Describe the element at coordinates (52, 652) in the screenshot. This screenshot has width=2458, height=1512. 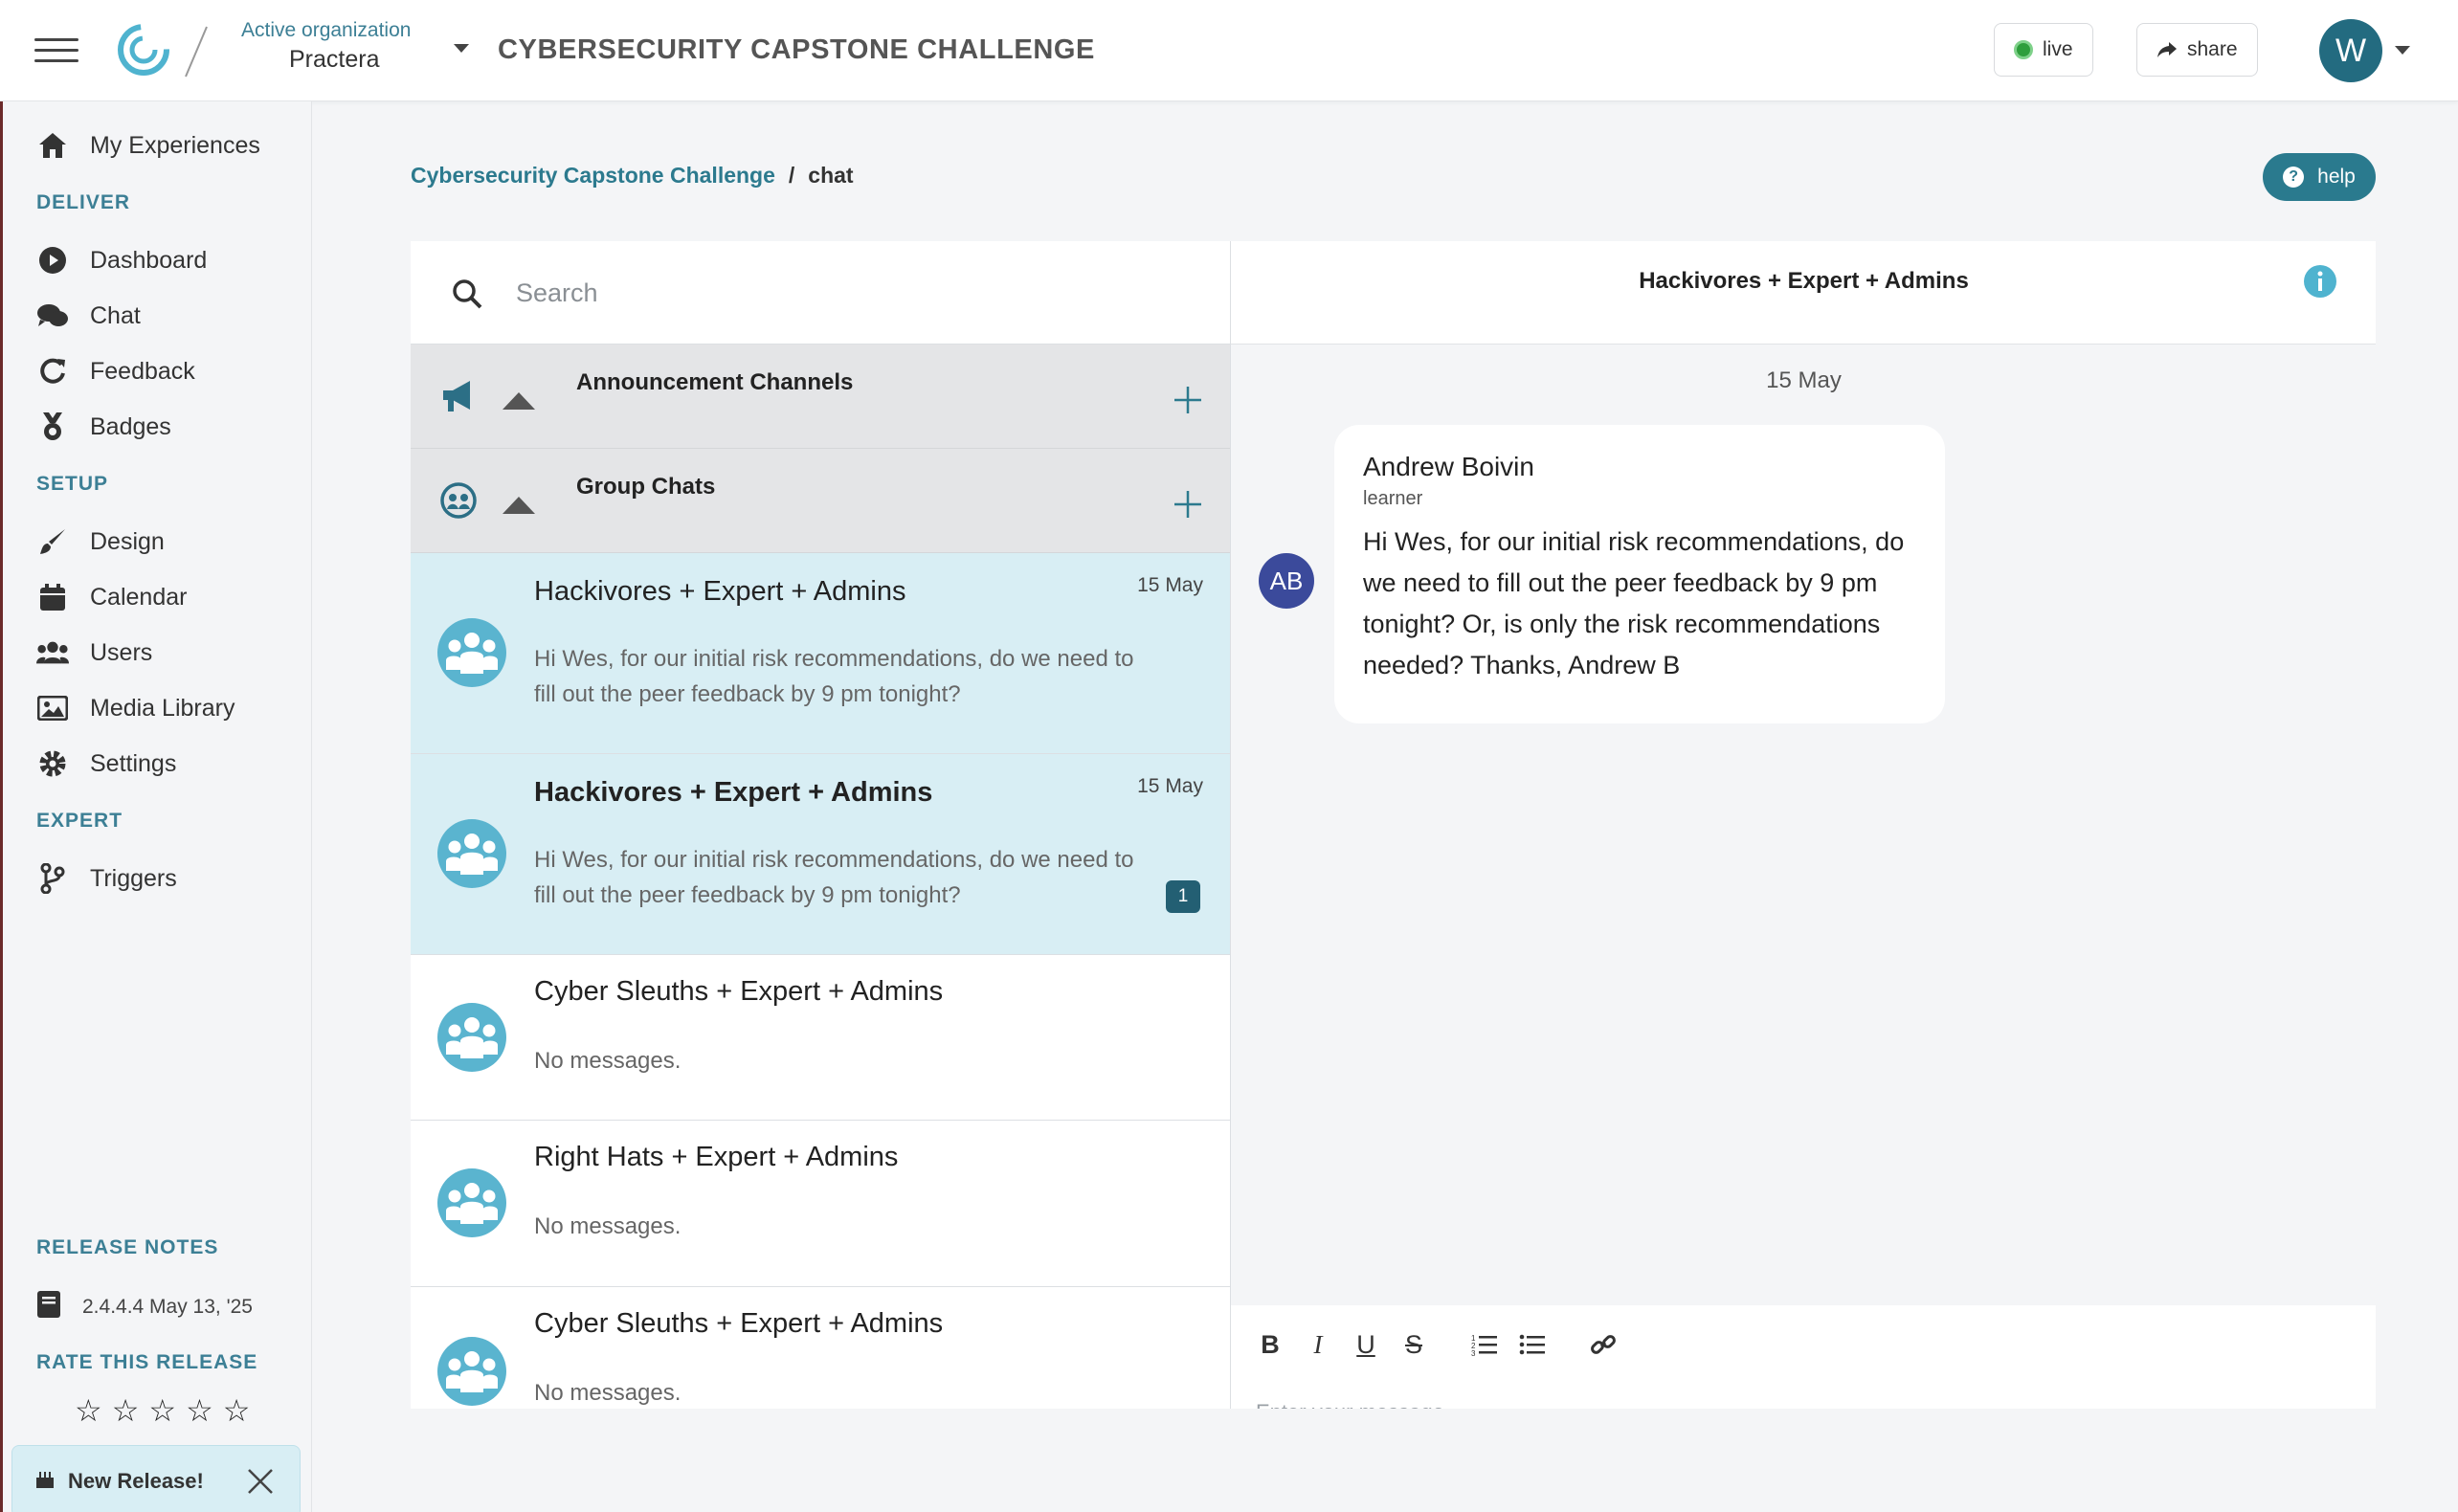
I see `users-icon` at that location.